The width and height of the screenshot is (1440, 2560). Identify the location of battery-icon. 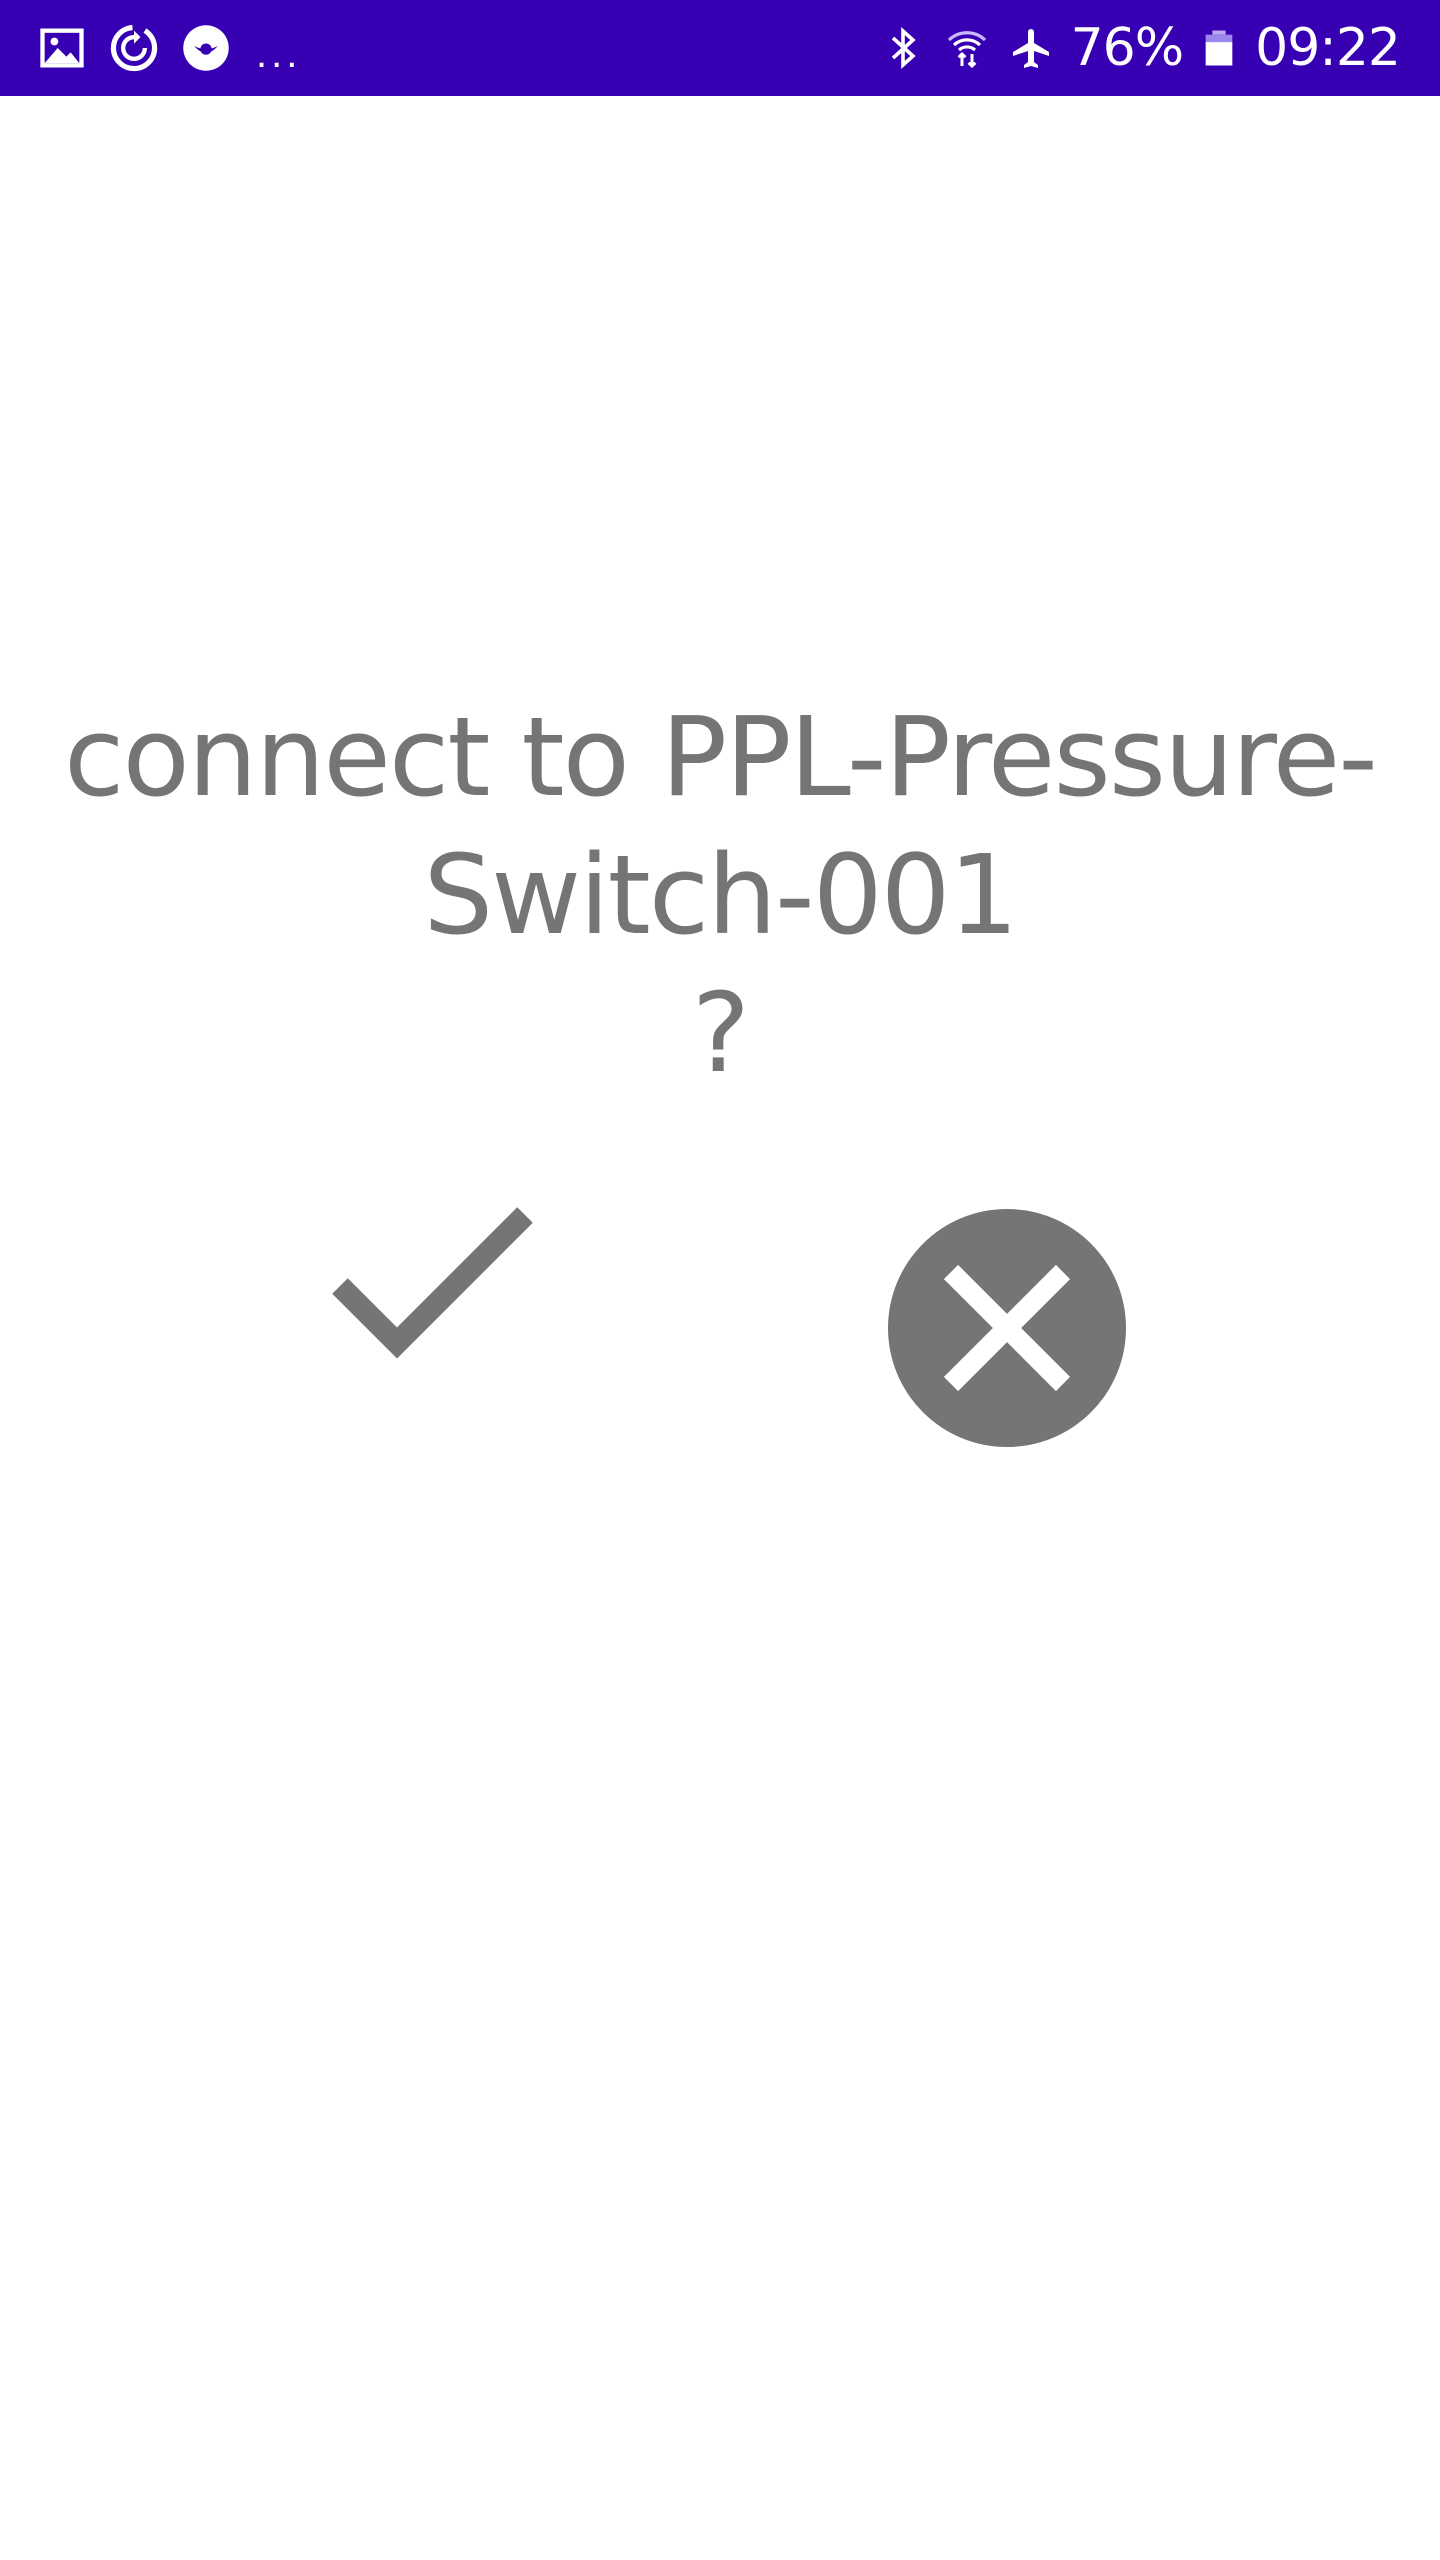
(1219, 48).